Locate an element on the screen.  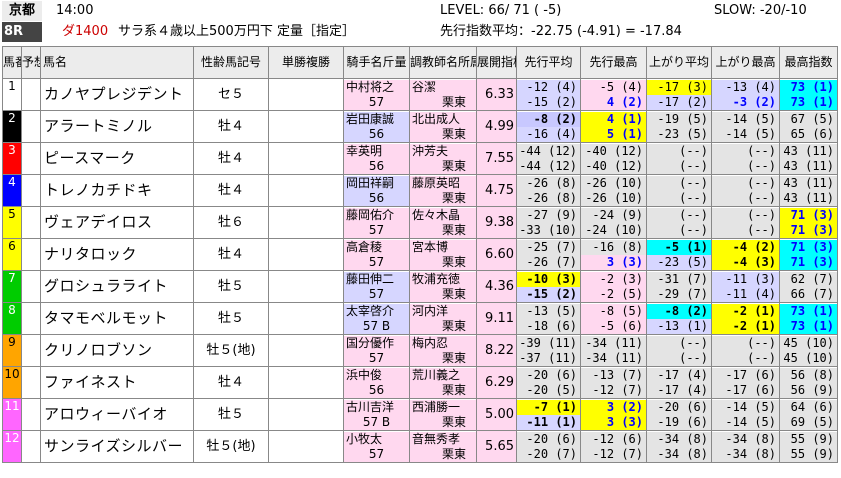
umaban-cell: 9 is located at coordinates (12, 350).